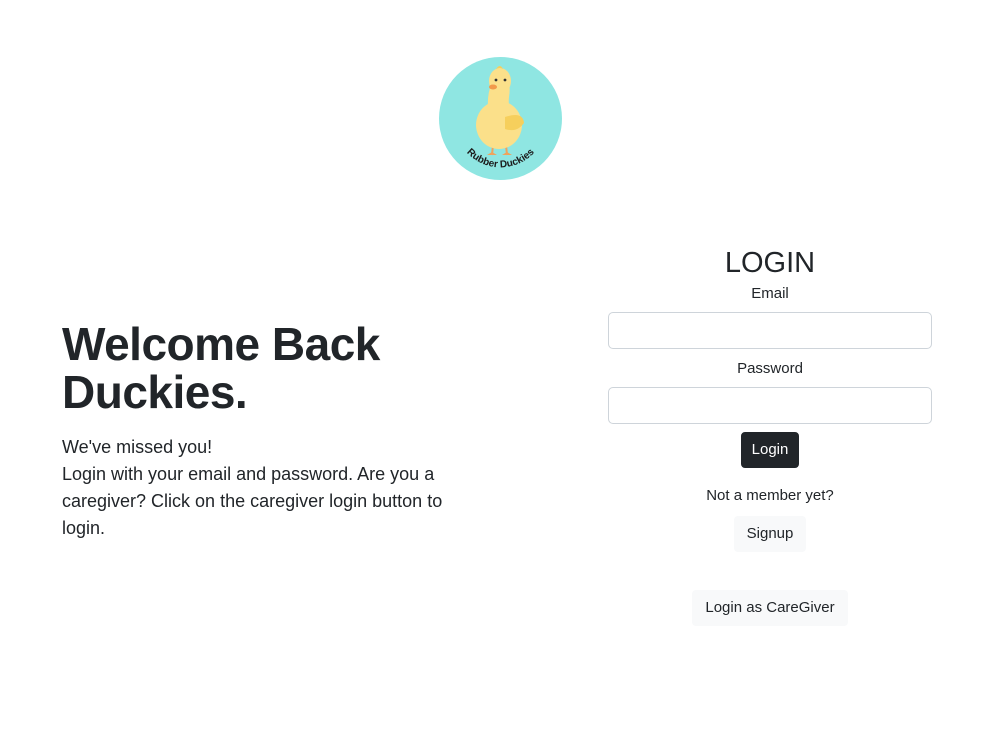  Describe the element at coordinates (770, 534) in the screenshot. I see `signup-button: Signup` at that location.